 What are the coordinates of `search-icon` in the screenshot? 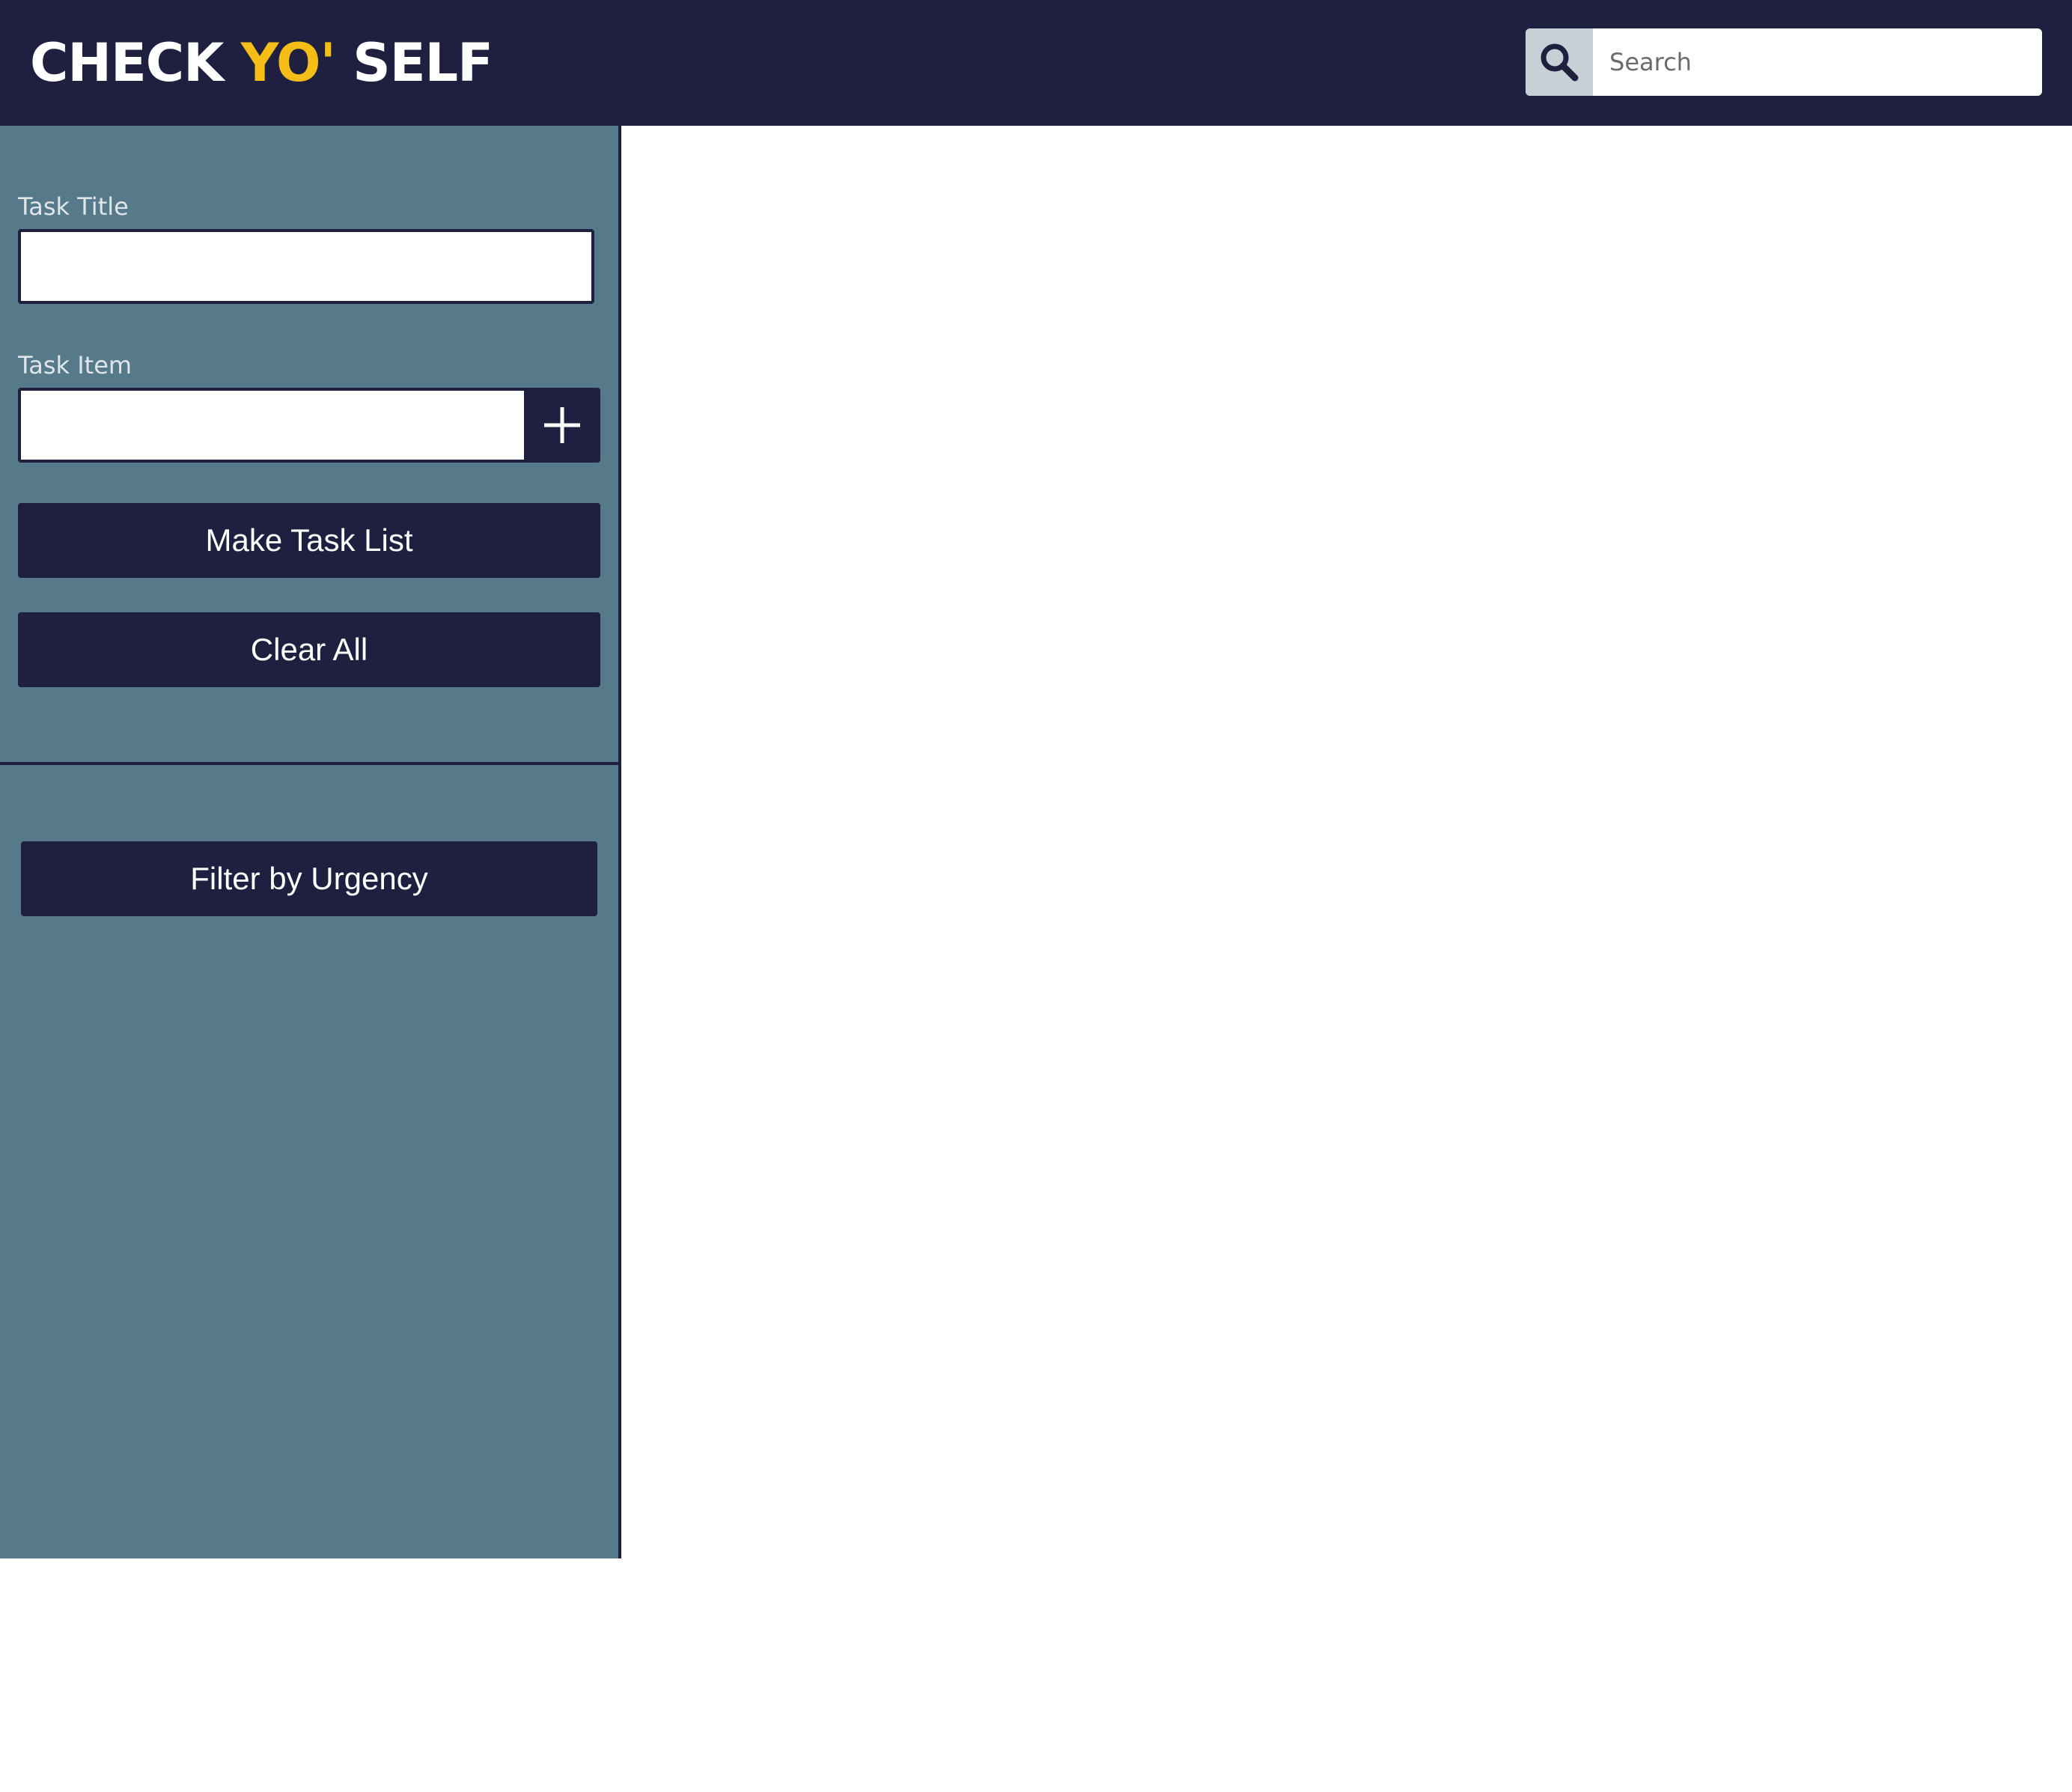 It's located at (1560, 62).